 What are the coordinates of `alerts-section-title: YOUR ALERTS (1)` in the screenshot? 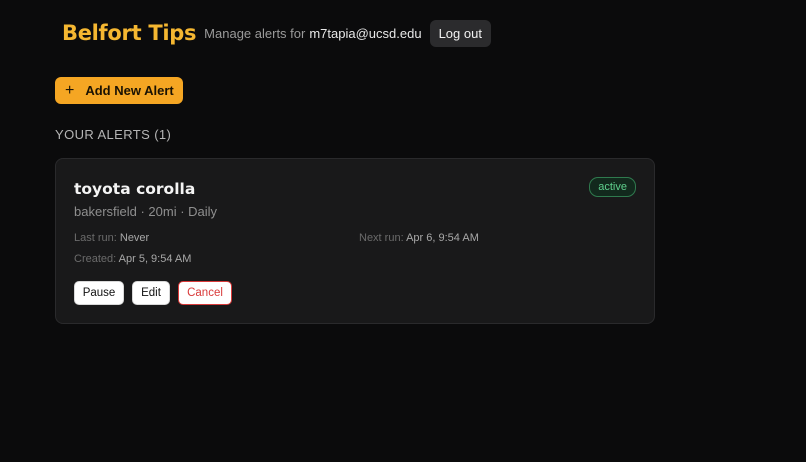 It's located at (113, 134).